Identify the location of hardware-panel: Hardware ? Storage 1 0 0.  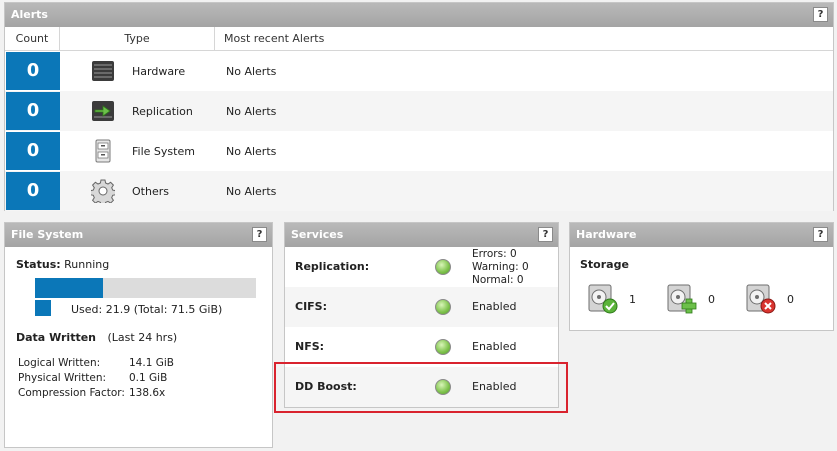
(701, 276).